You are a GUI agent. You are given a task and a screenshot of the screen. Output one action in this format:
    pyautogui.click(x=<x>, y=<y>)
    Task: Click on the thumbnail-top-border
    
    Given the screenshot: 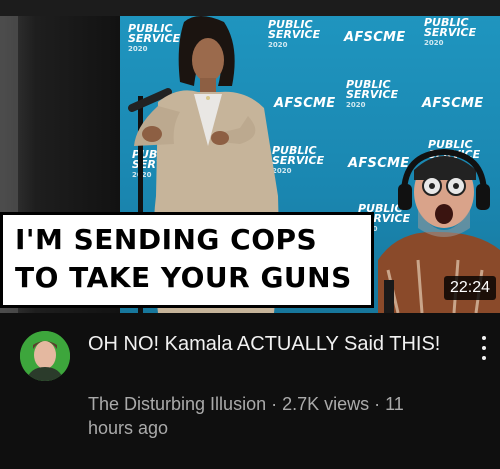 What is the action you would take?
    pyautogui.click(x=250, y=8)
    